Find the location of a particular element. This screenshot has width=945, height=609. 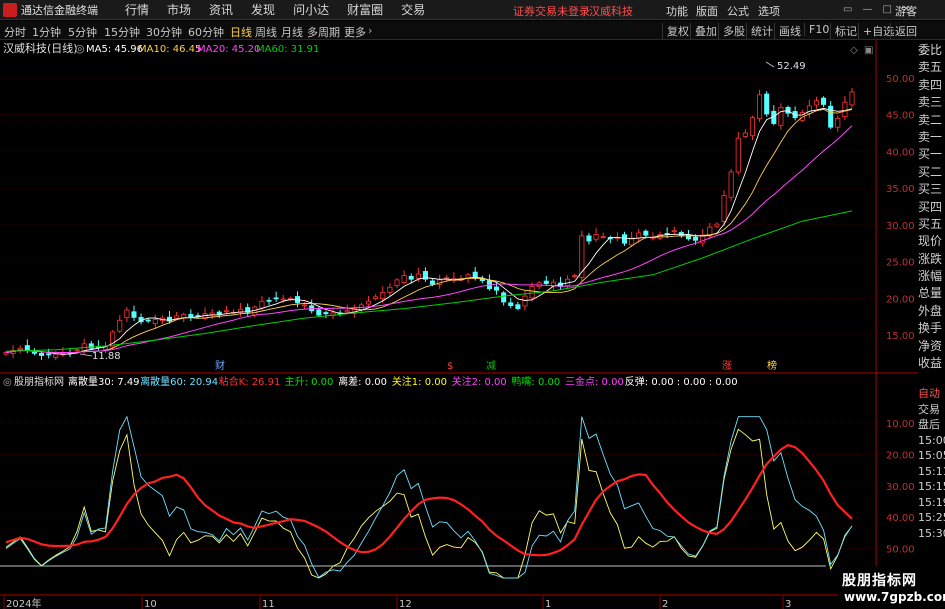

x-tick-label: 2 is located at coordinates (665, 604).